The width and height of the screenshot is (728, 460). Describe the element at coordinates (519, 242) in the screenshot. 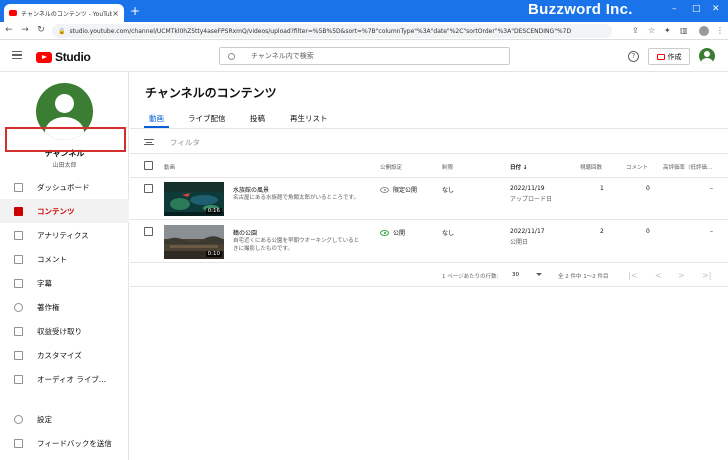

I see `date-status: 公開日` at that location.